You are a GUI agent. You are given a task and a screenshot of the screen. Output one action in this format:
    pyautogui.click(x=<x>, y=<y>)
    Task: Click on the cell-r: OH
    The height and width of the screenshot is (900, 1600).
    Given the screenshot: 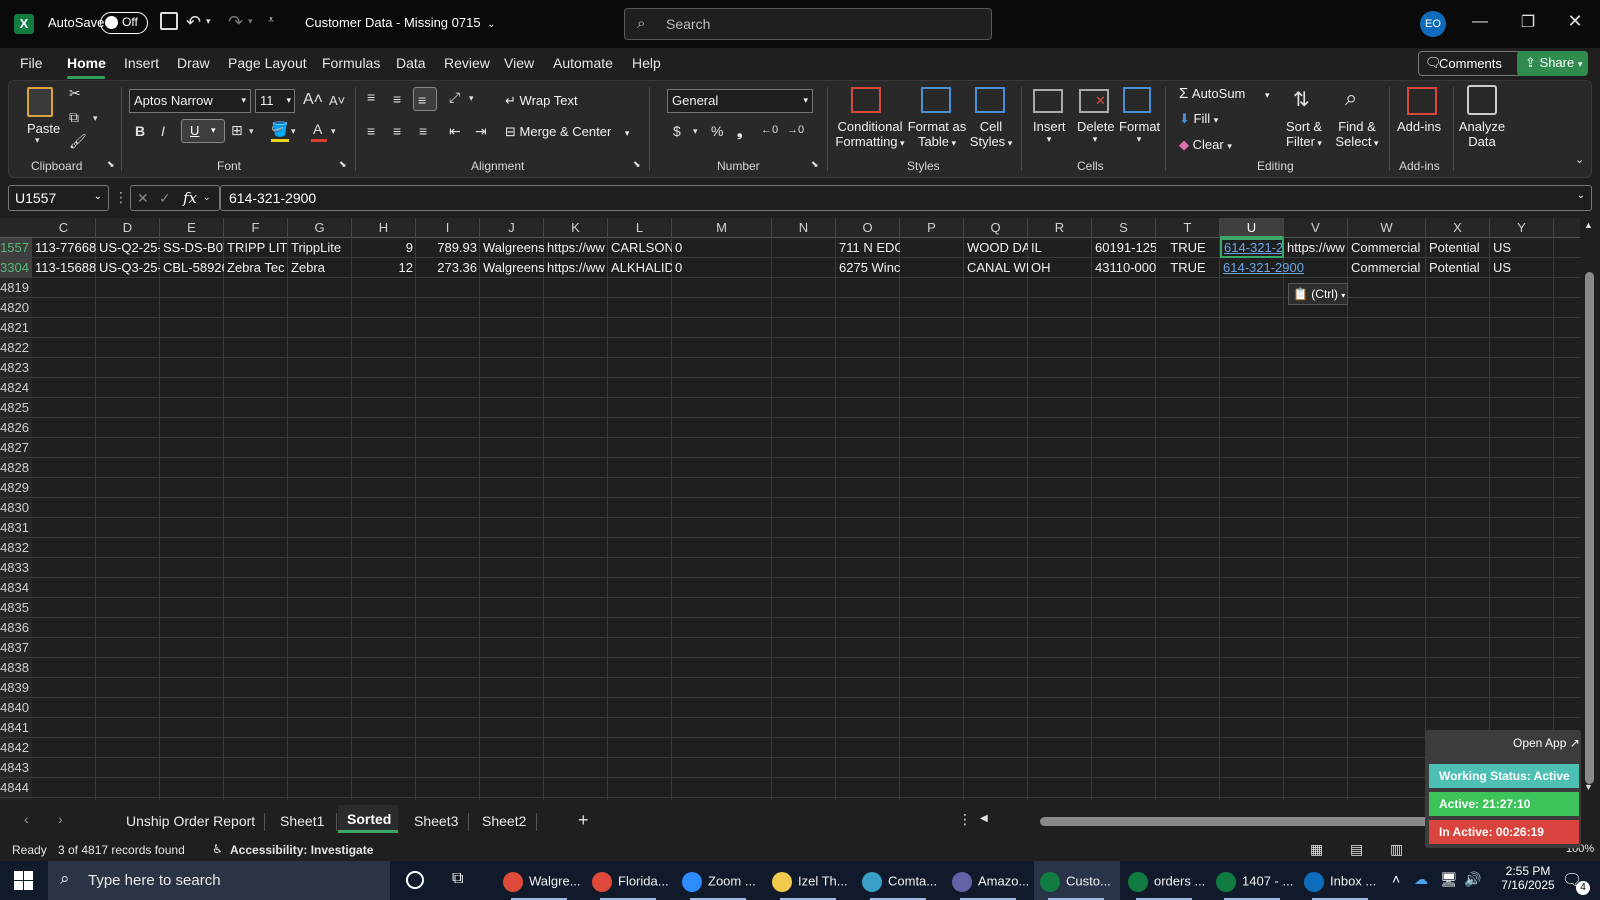 What is the action you would take?
    pyautogui.click(x=1060, y=268)
    